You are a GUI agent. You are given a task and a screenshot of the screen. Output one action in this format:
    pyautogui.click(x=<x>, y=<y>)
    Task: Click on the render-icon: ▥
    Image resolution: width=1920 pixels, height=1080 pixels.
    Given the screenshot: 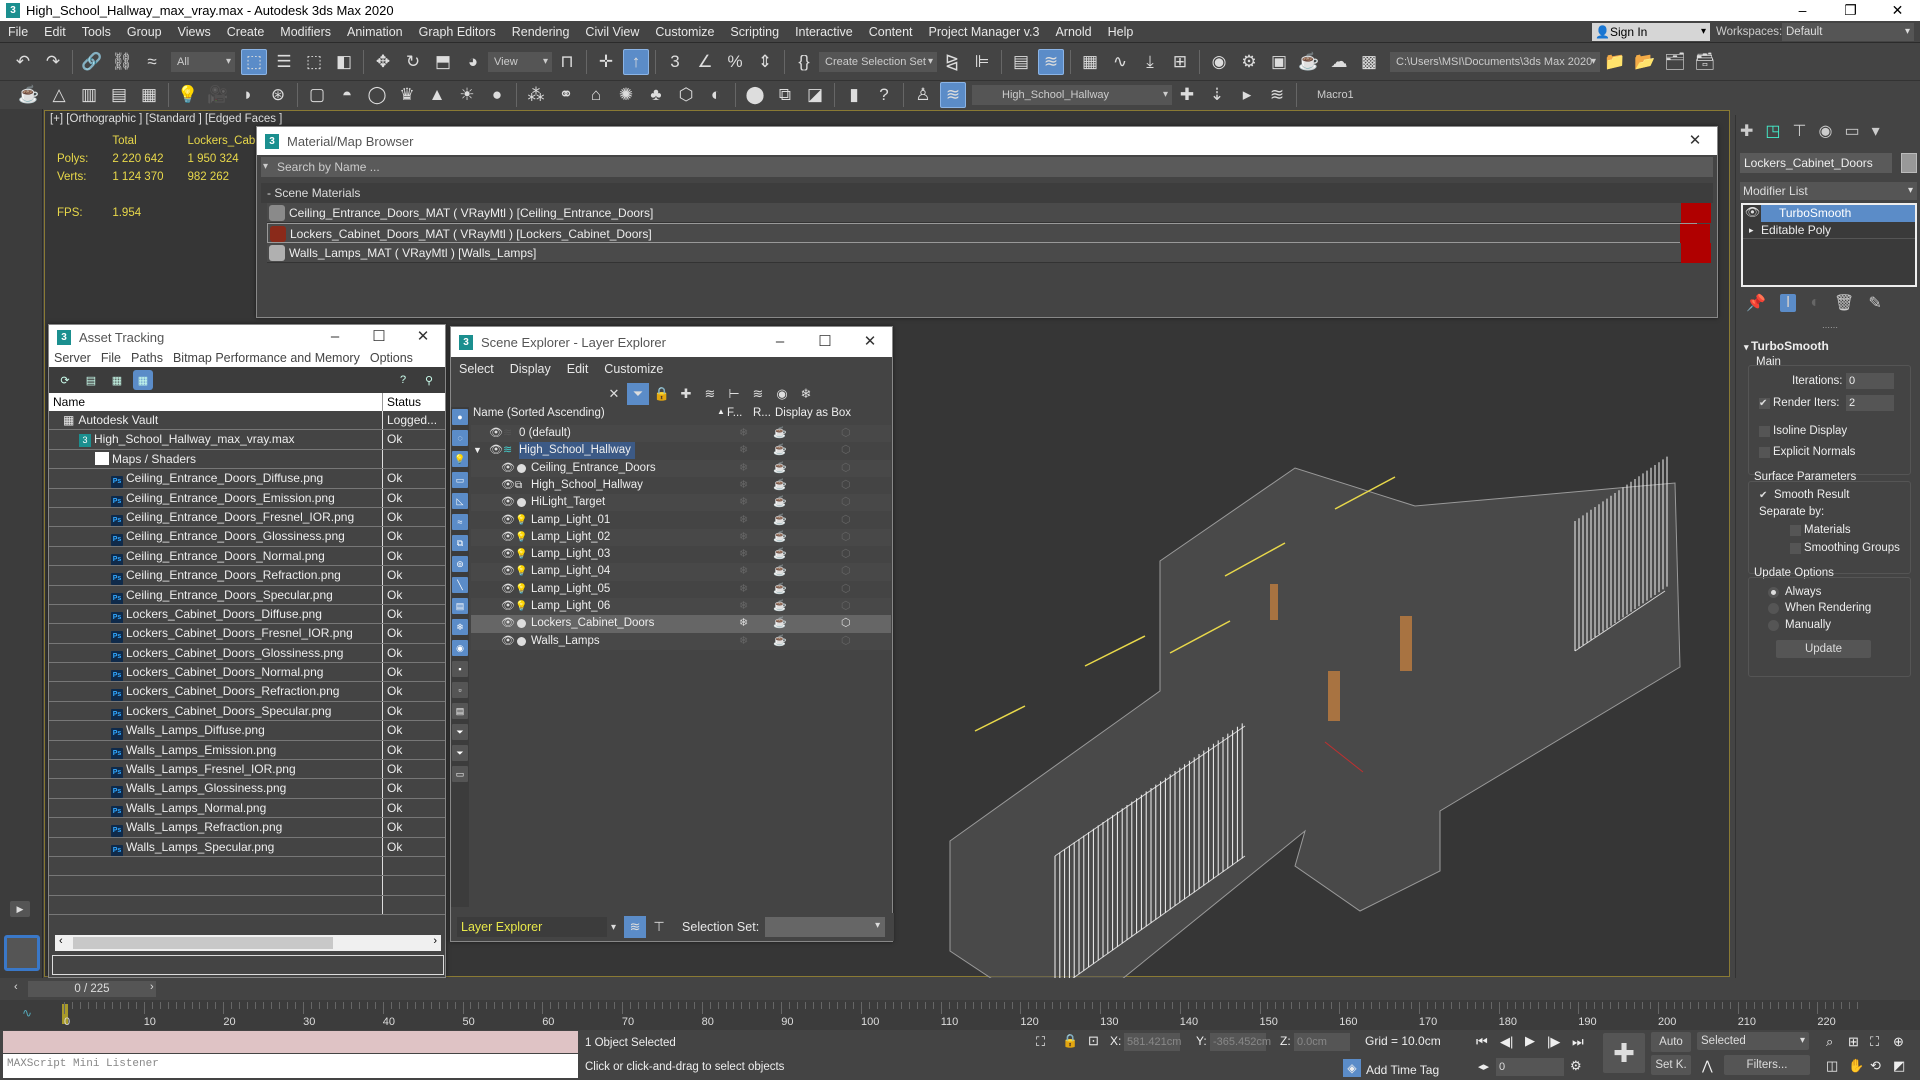 What is the action you would take?
    pyautogui.click(x=89, y=95)
    